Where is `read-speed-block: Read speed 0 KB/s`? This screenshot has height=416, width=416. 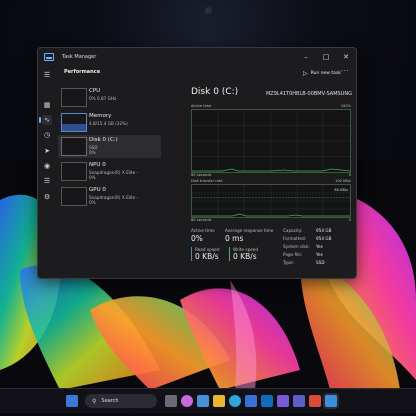
read-speed-block: Read speed 0 KB/s is located at coordinates (205, 254).